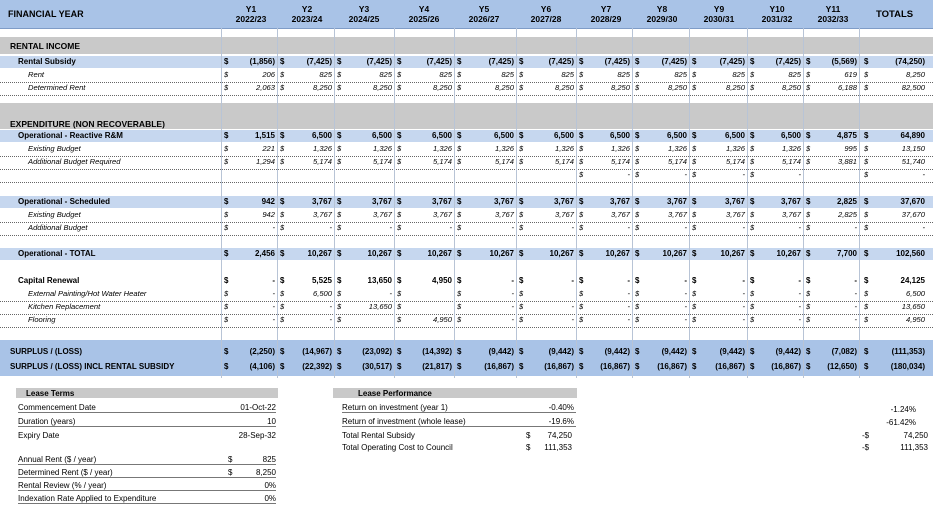 This screenshot has height=519, width=933. Describe the element at coordinates (847, 161) in the screenshot. I see `cell-value: 3,881` at that location.